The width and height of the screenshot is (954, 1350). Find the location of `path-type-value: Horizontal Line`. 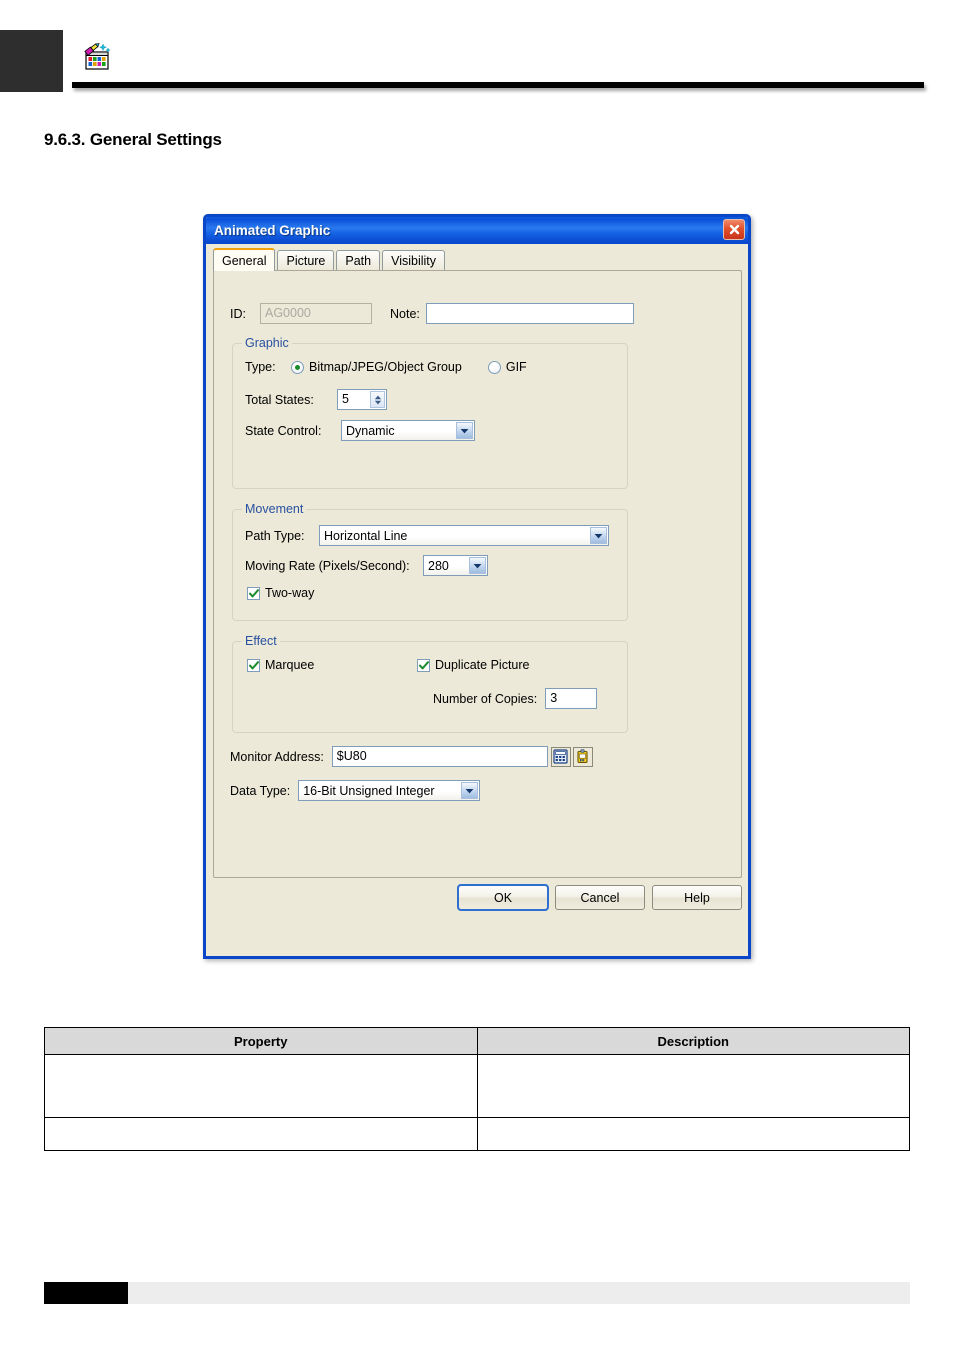

path-type-value: Horizontal Line is located at coordinates (366, 535).